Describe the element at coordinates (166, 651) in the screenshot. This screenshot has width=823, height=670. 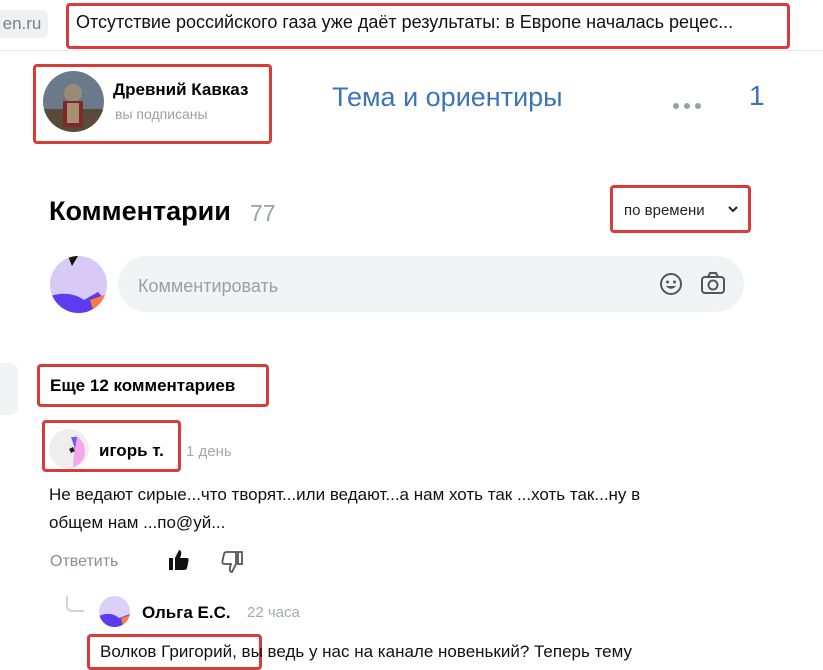
I see `mention-link: Волков Григорий` at that location.